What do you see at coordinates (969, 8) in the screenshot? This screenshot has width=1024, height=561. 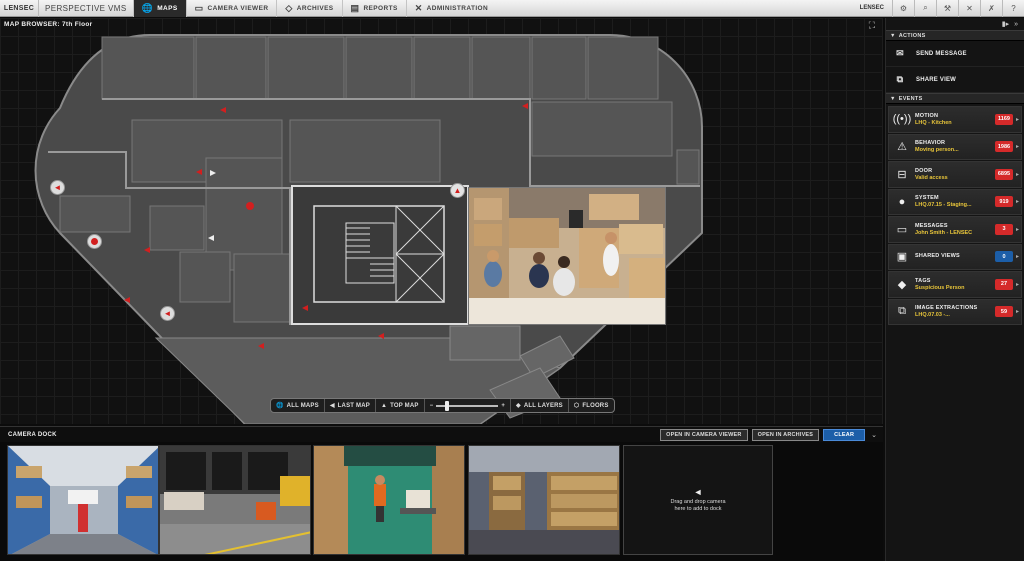 I see `close-icon: ✕` at bounding box center [969, 8].